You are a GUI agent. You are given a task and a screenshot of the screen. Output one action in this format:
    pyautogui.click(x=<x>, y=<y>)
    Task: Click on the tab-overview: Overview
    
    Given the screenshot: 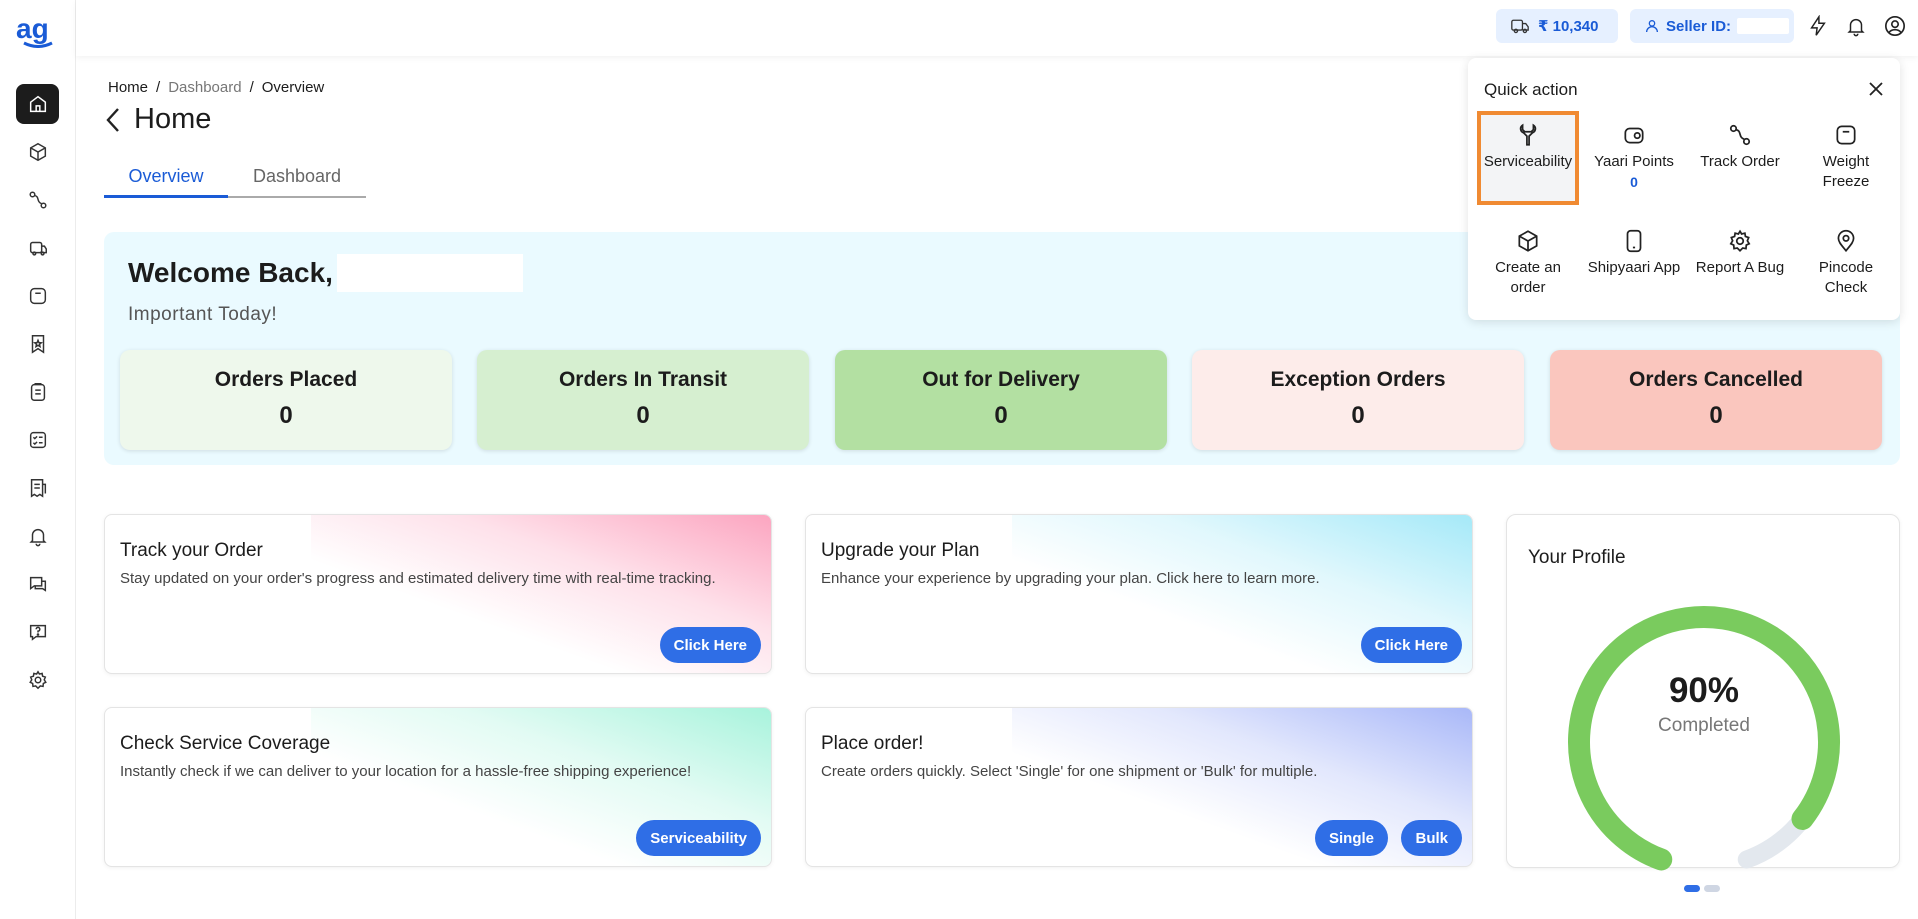 What is the action you would take?
    pyautogui.click(x=166, y=182)
    